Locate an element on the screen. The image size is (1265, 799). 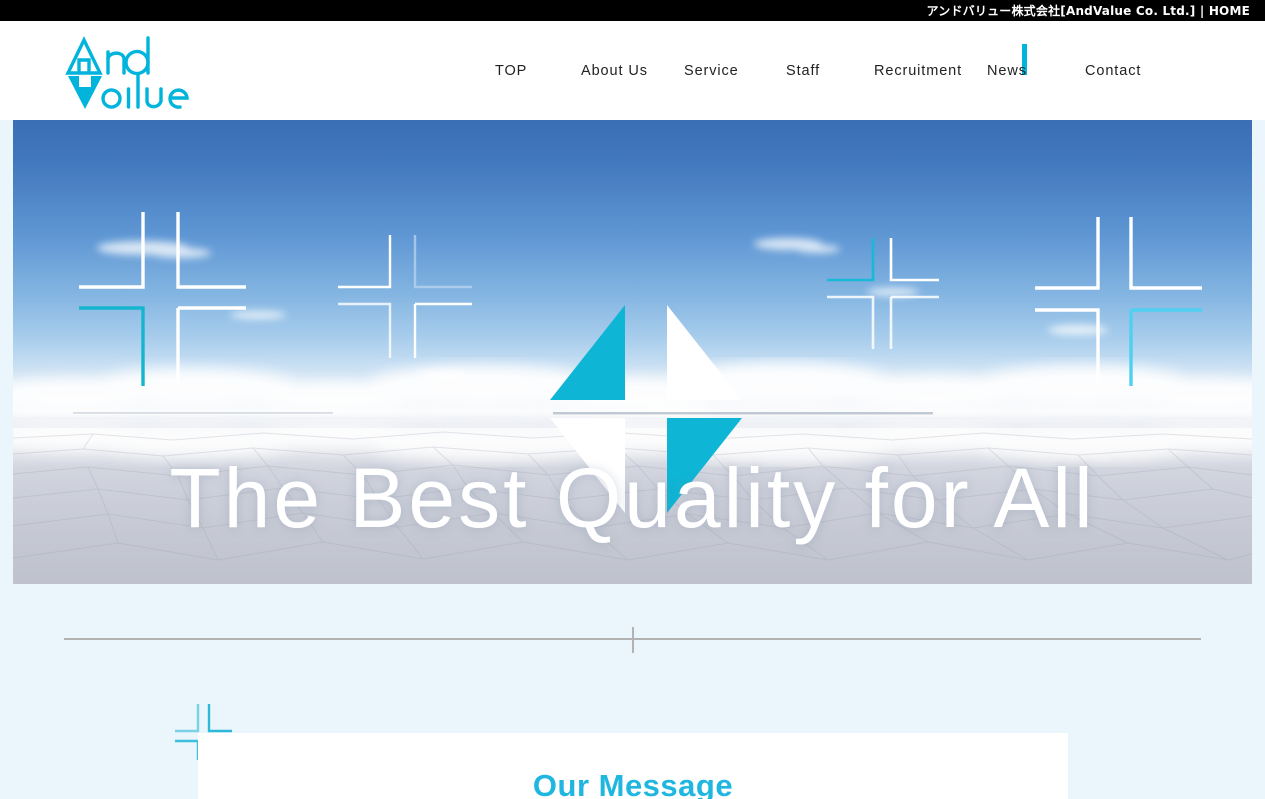
nav-item-about-us: About Us is located at coordinates (632, 71).